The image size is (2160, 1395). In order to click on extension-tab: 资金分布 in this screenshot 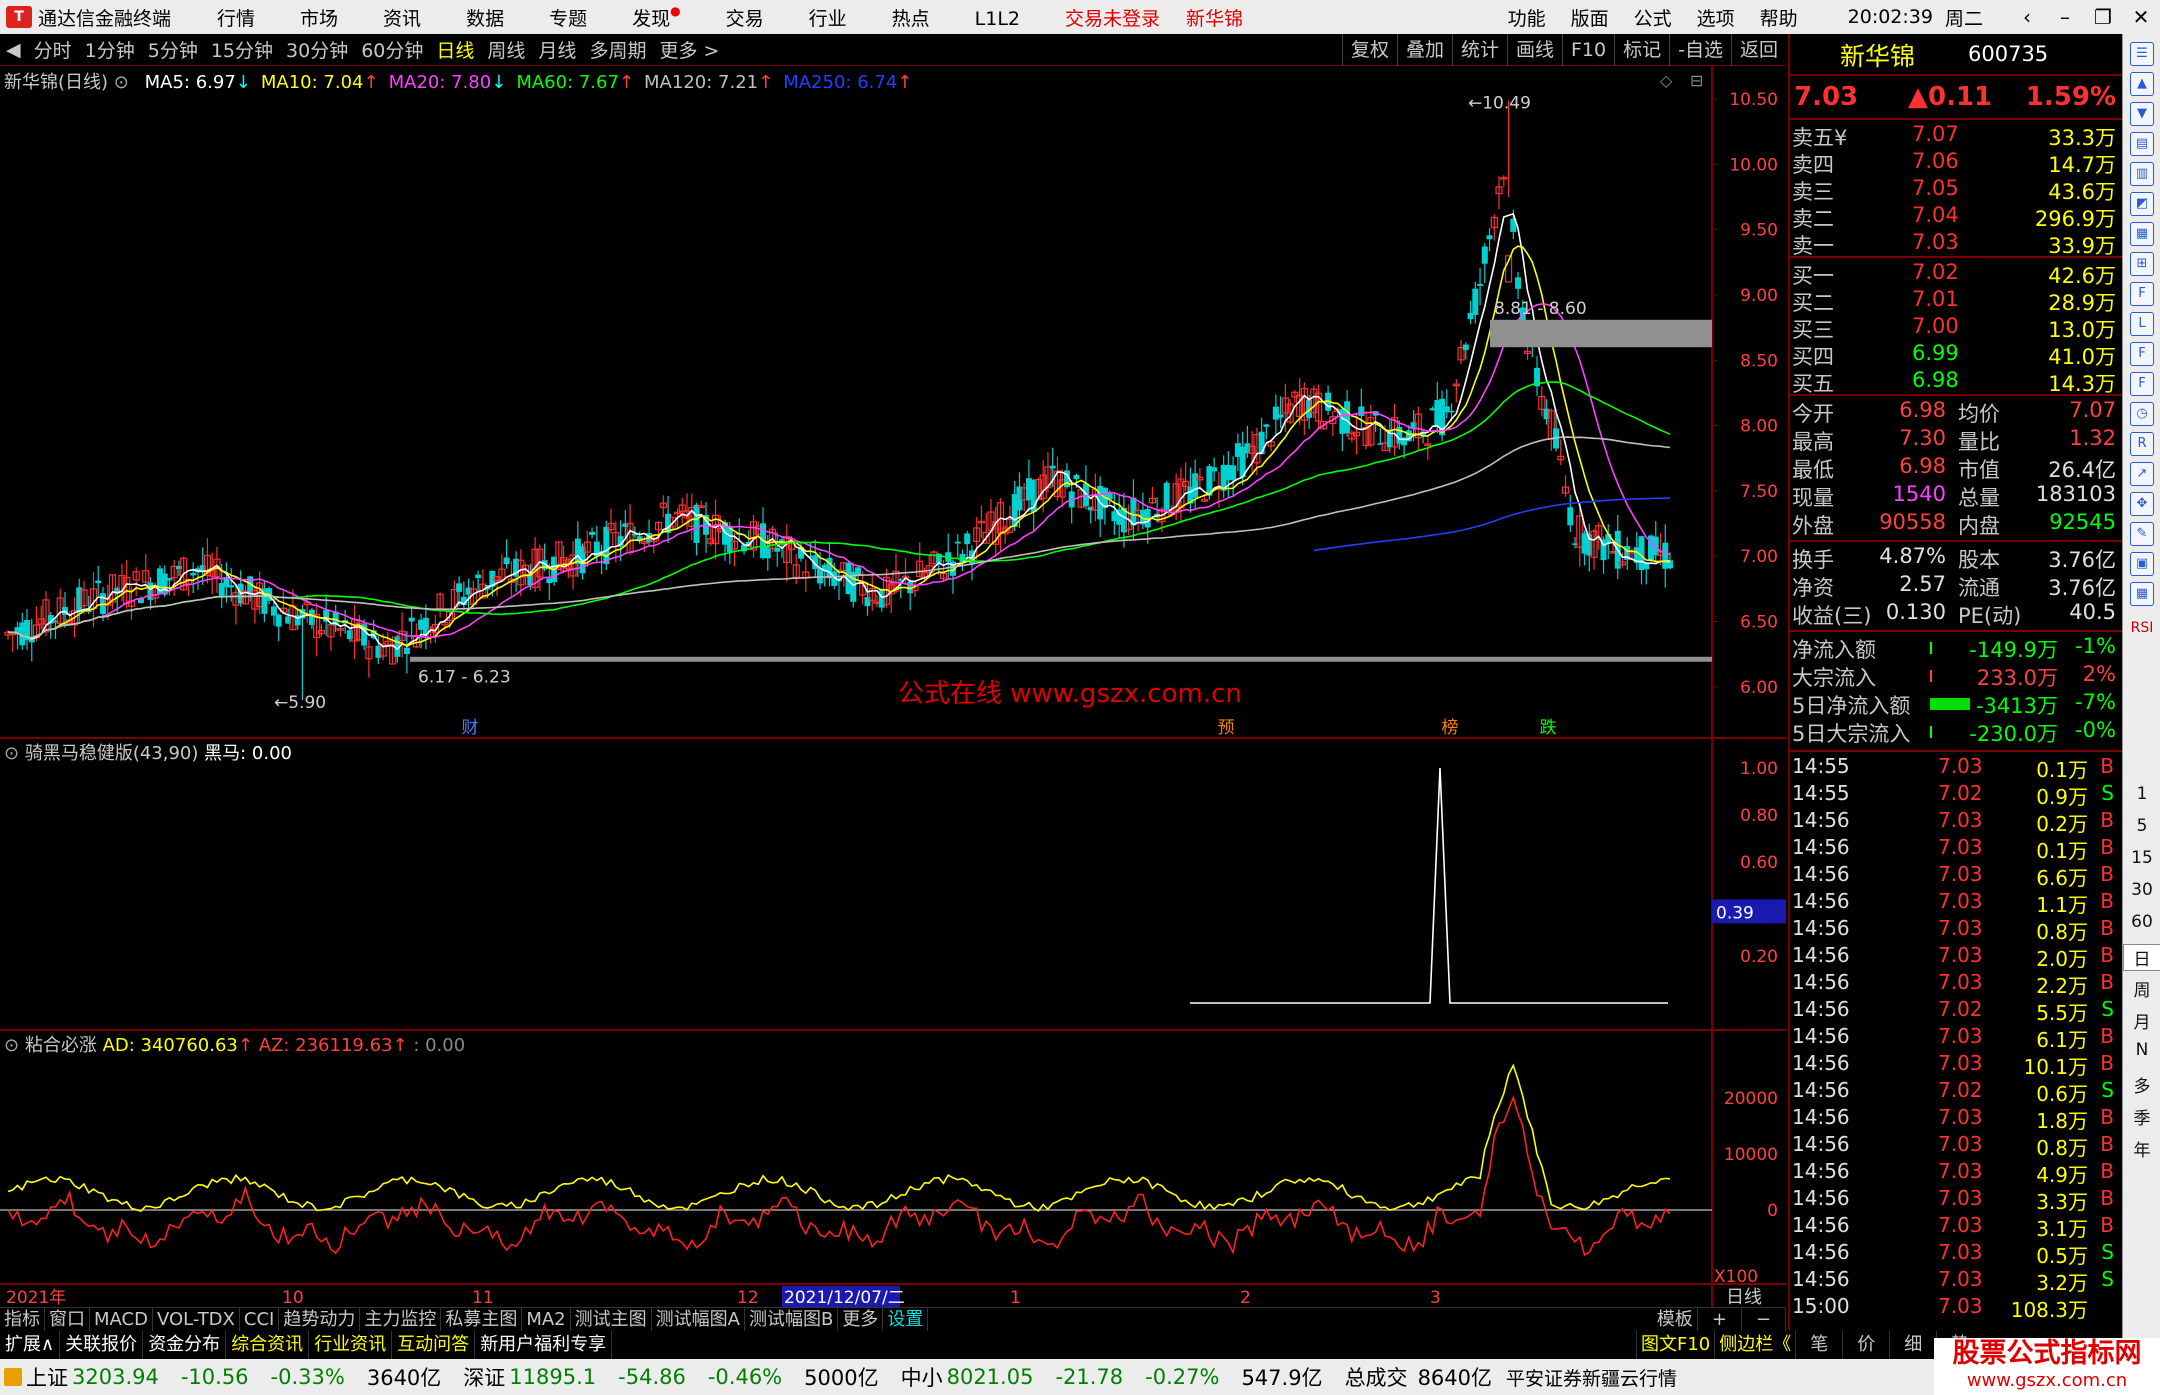, I will do `click(185, 1345)`.